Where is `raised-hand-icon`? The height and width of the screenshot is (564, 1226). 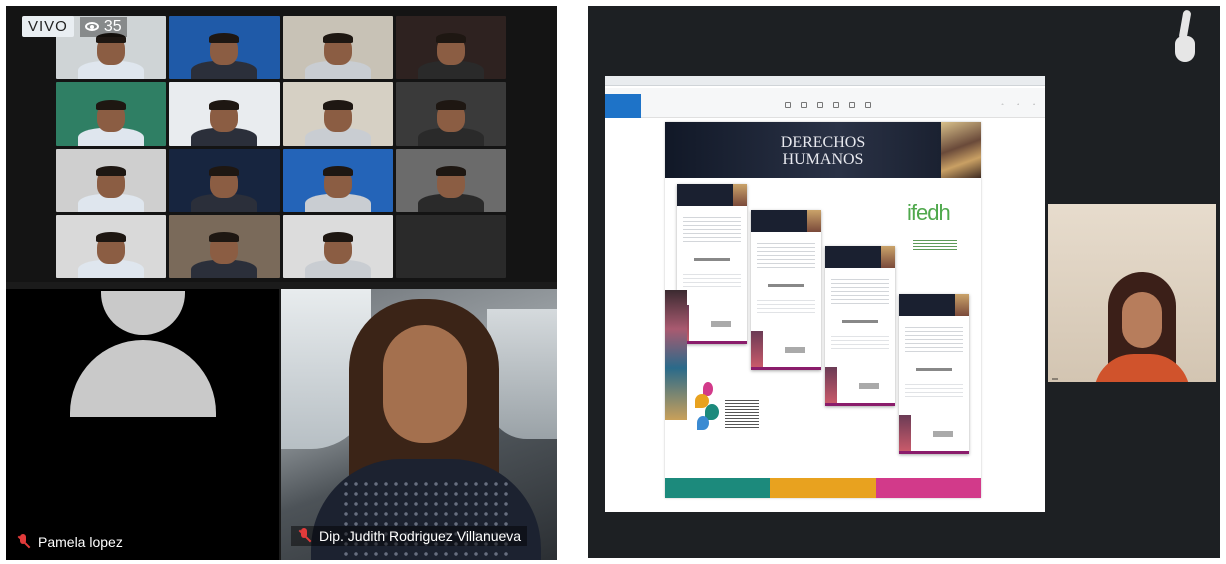 raised-hand-icon is located at coordinates (1185, 39).